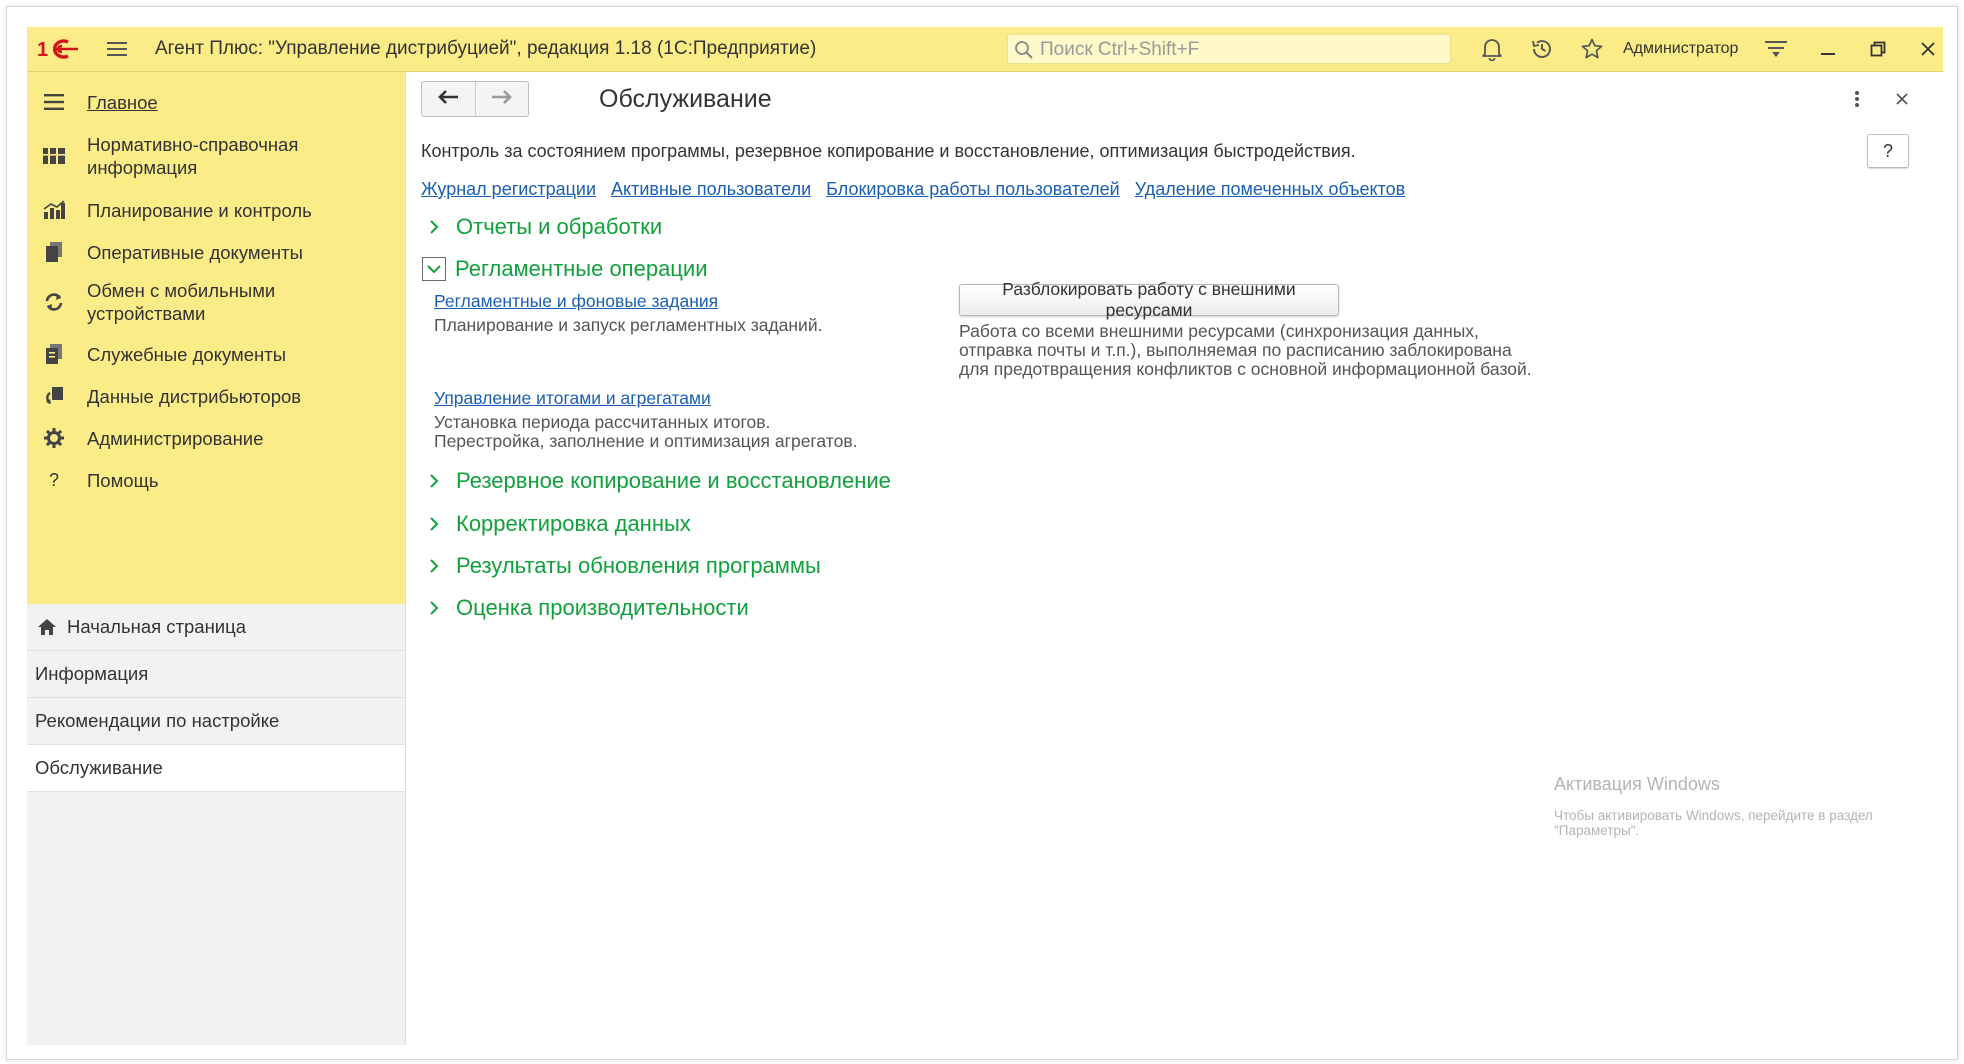 This screenshot has width=1964, height=1064. I want to click on search-input, so click(1240, 50).